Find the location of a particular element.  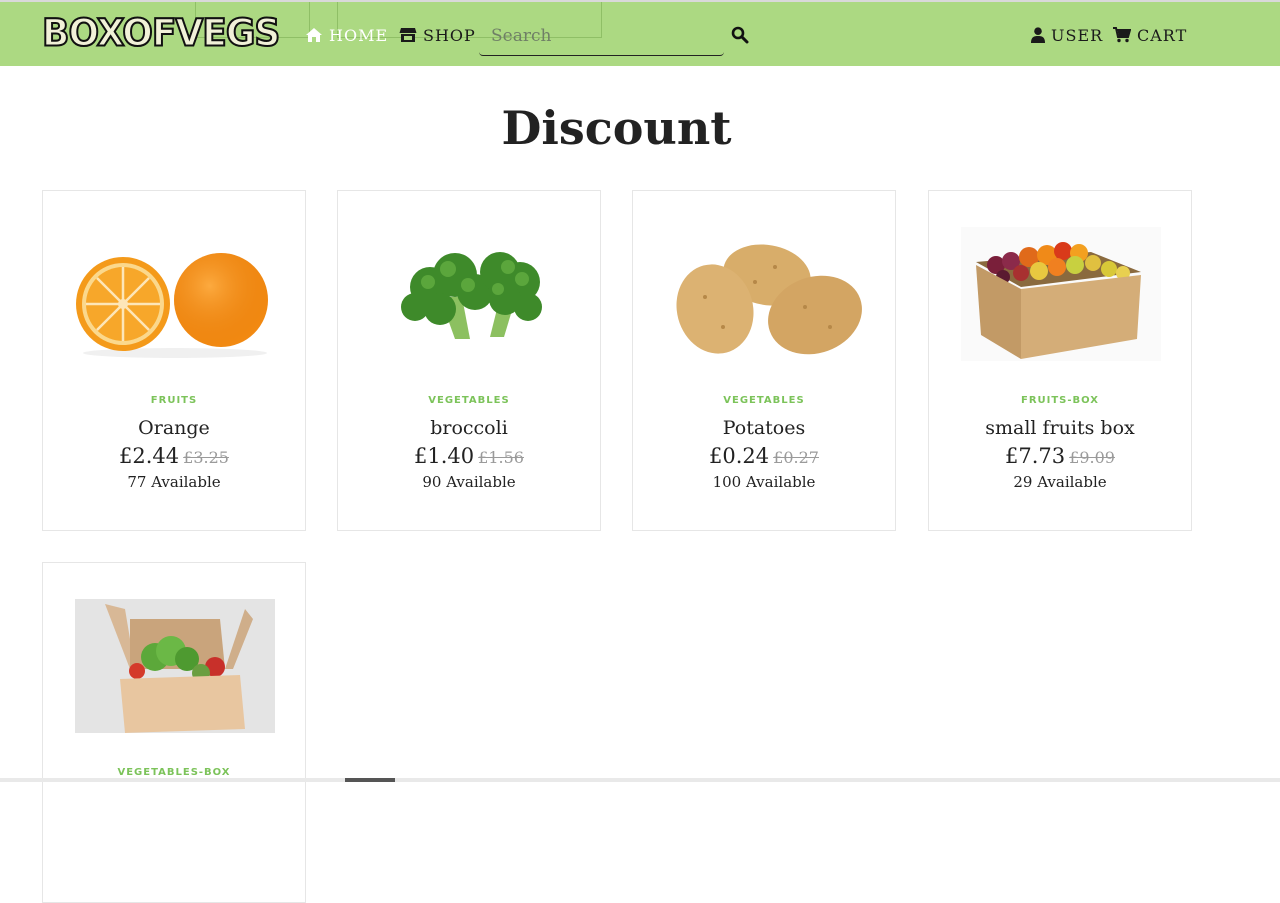

search-button is located at coordinates (740, 35).